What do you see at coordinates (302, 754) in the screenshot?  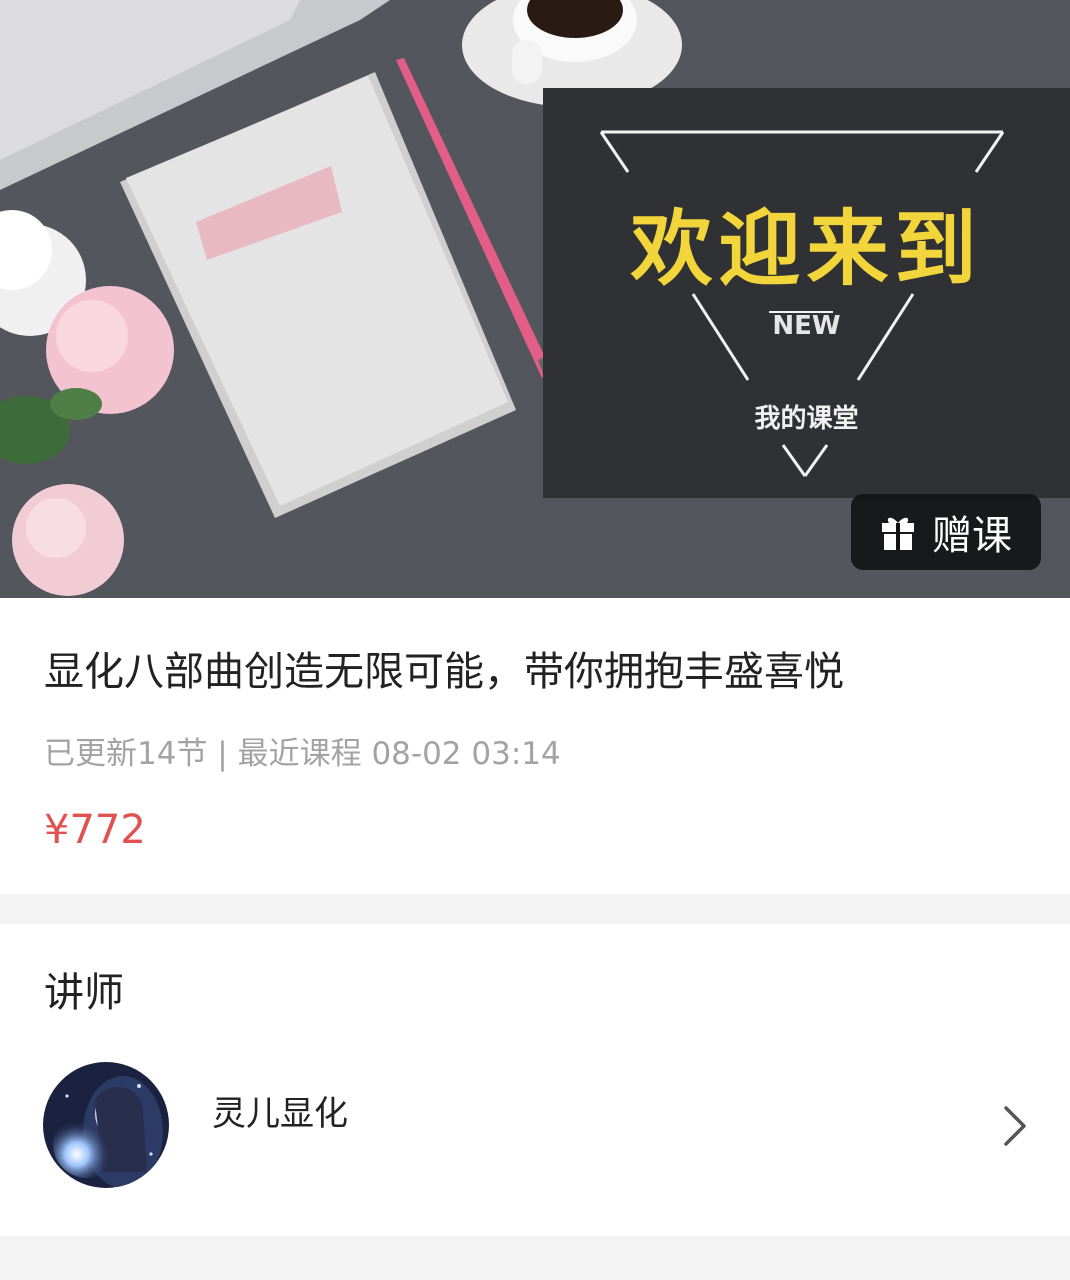 I see `course-update-meta: 已更新14节 | 最近课程 08-02 03:14` at bounding box center [302, 754].